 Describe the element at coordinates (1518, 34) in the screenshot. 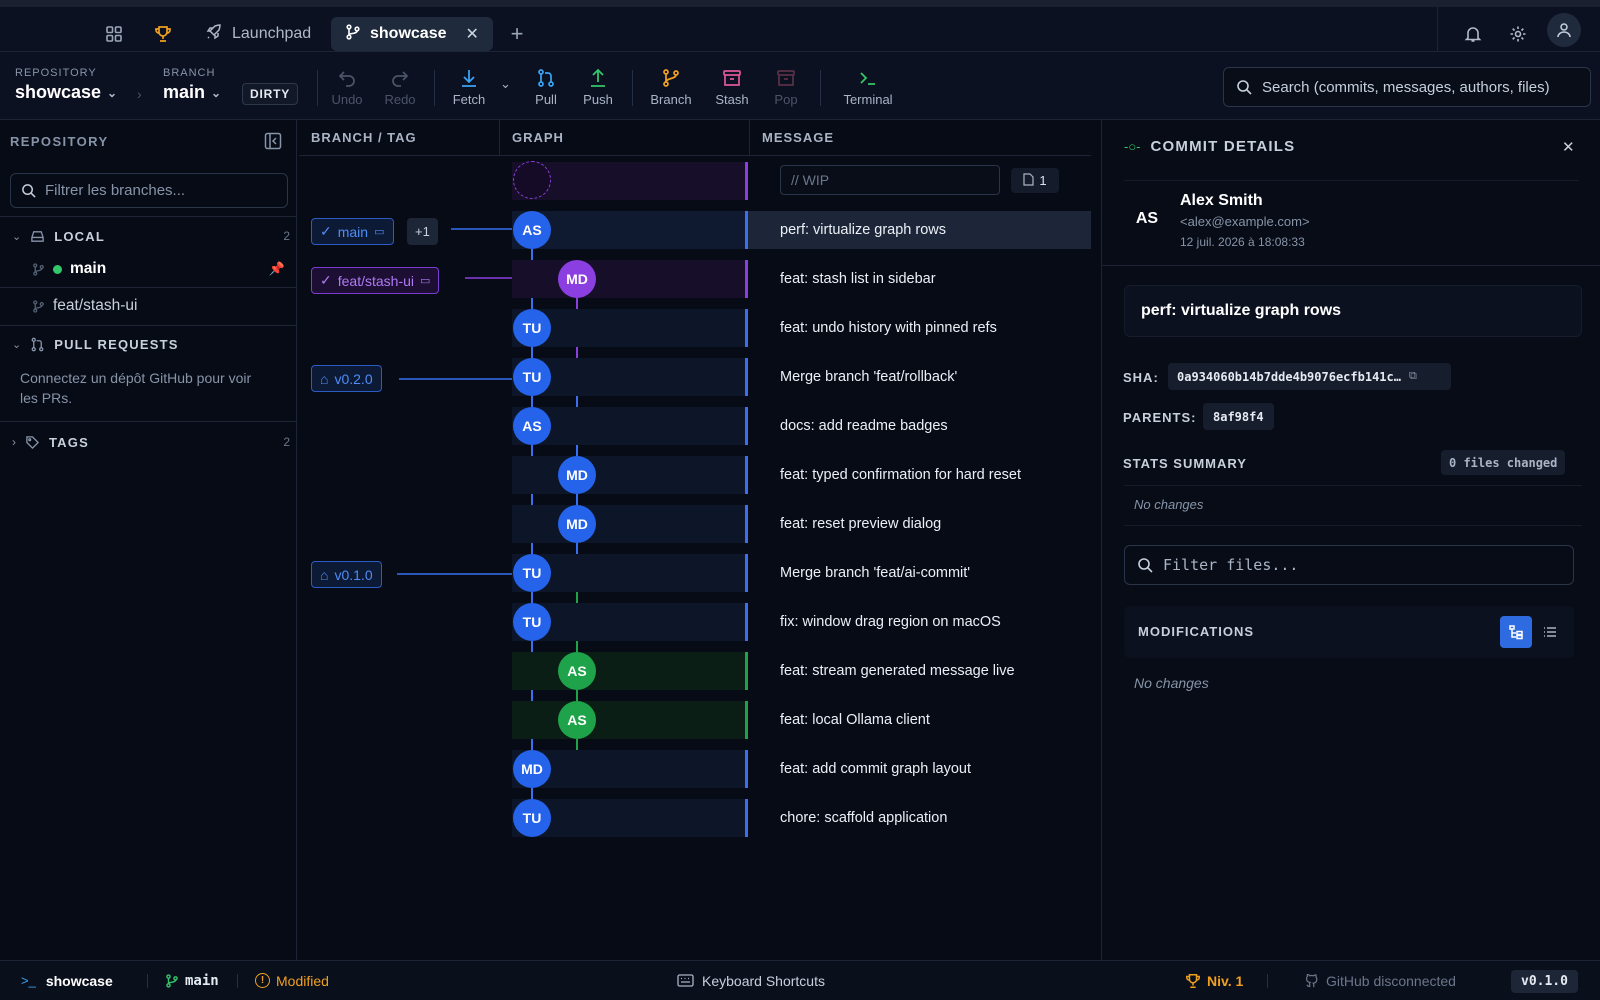

I see `gear-icon` at that location.